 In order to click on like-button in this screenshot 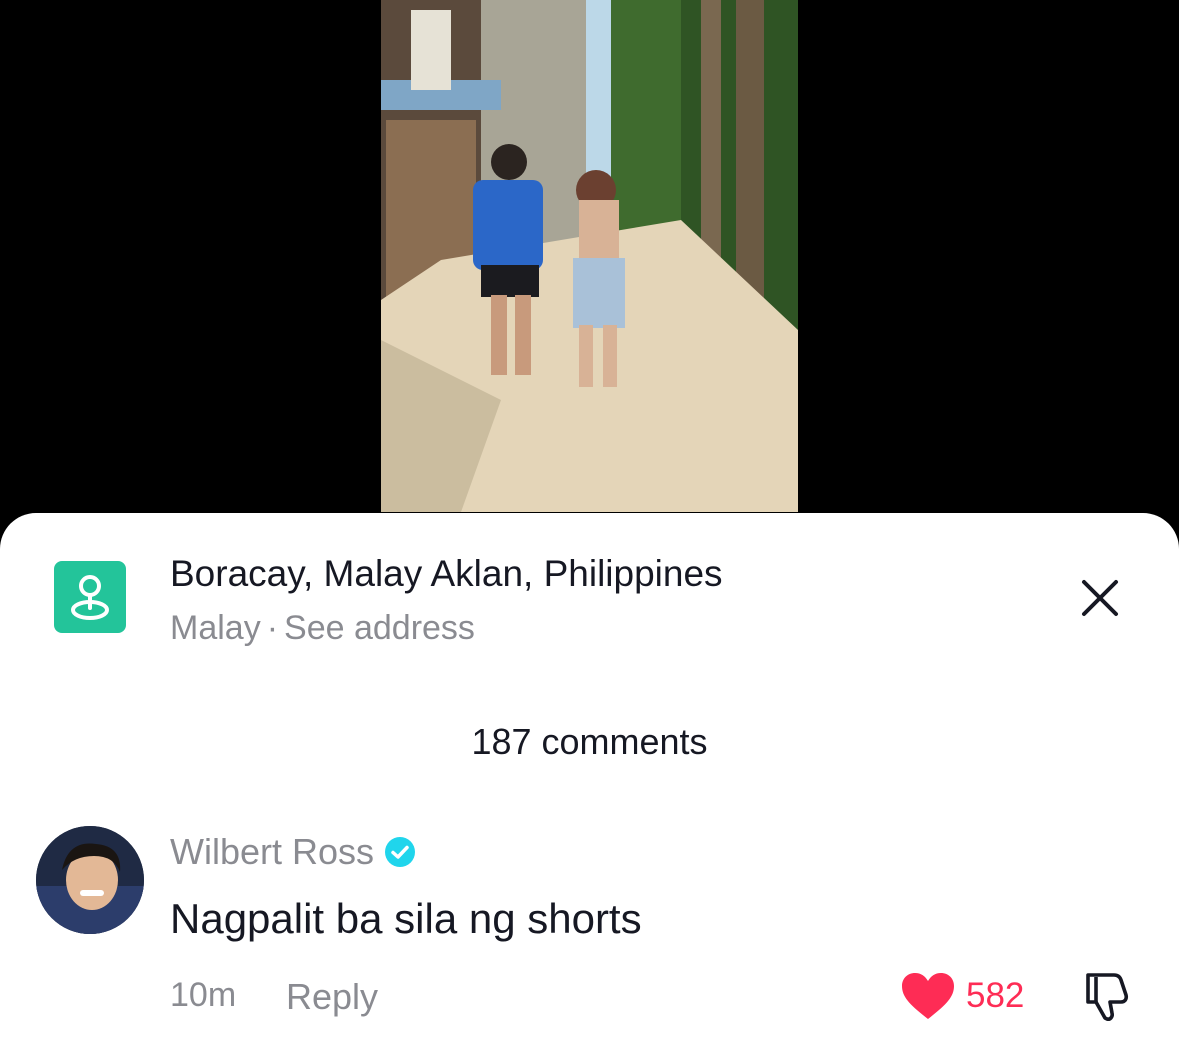, I will do `click(928, 996)`.